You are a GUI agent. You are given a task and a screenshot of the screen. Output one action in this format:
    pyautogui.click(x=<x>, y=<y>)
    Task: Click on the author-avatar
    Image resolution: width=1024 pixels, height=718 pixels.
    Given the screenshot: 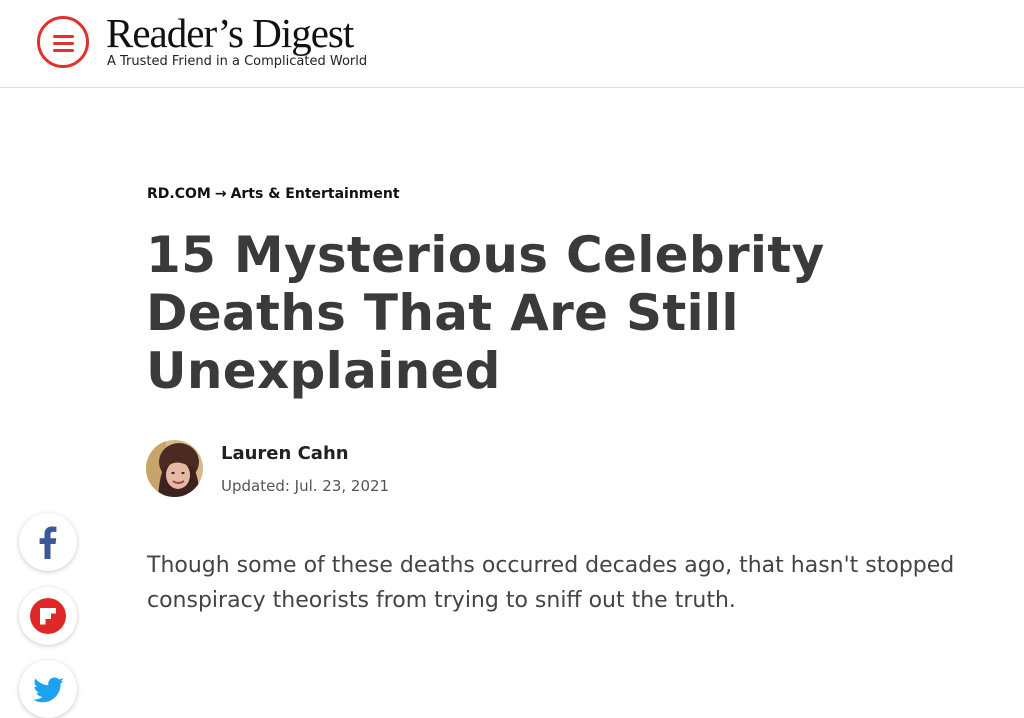 What is the action you would take?
    pyautogui.click(x=174, y=468)
    